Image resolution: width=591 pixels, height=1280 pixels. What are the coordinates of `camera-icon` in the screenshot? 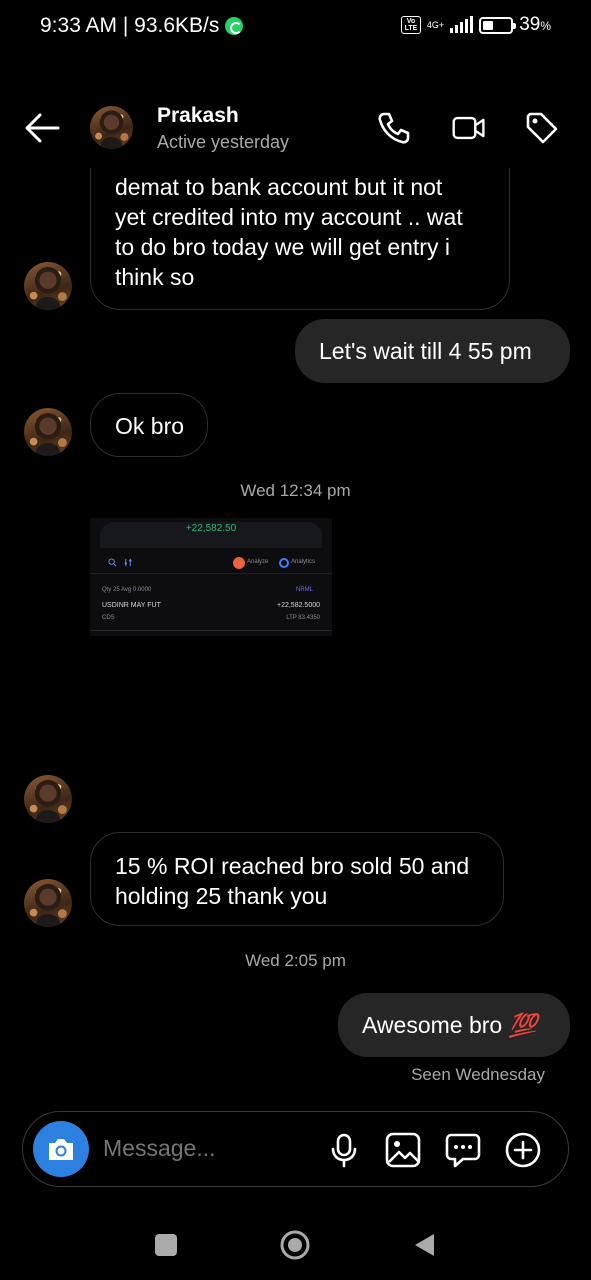 It's located at (61, 1149).